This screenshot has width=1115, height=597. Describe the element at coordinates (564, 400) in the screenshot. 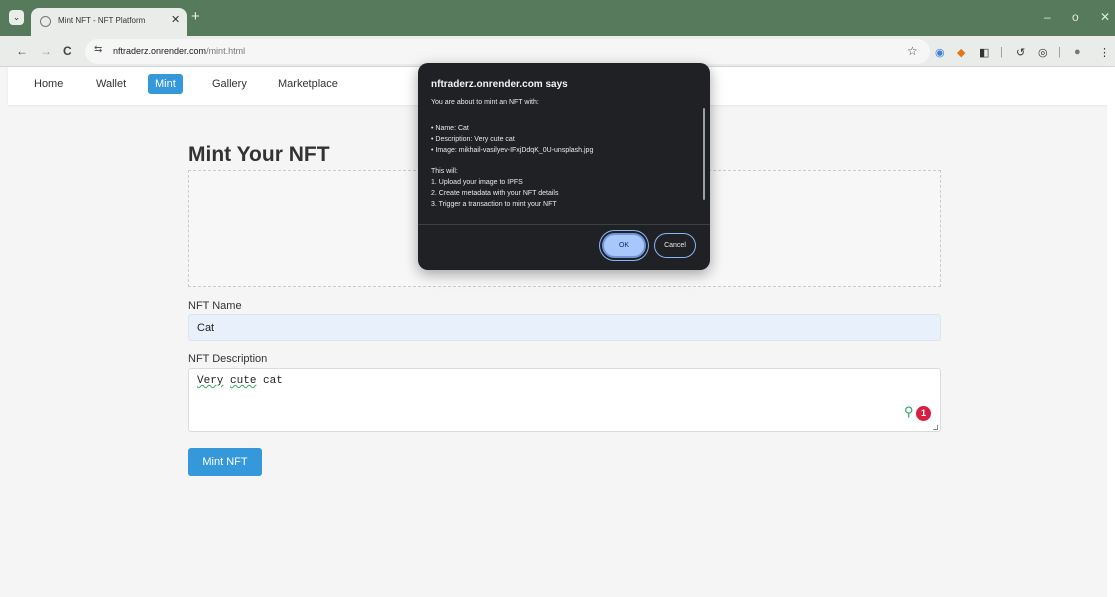

I see `nft-description-textarea: Very cute cat ⚲ 1` at that location.